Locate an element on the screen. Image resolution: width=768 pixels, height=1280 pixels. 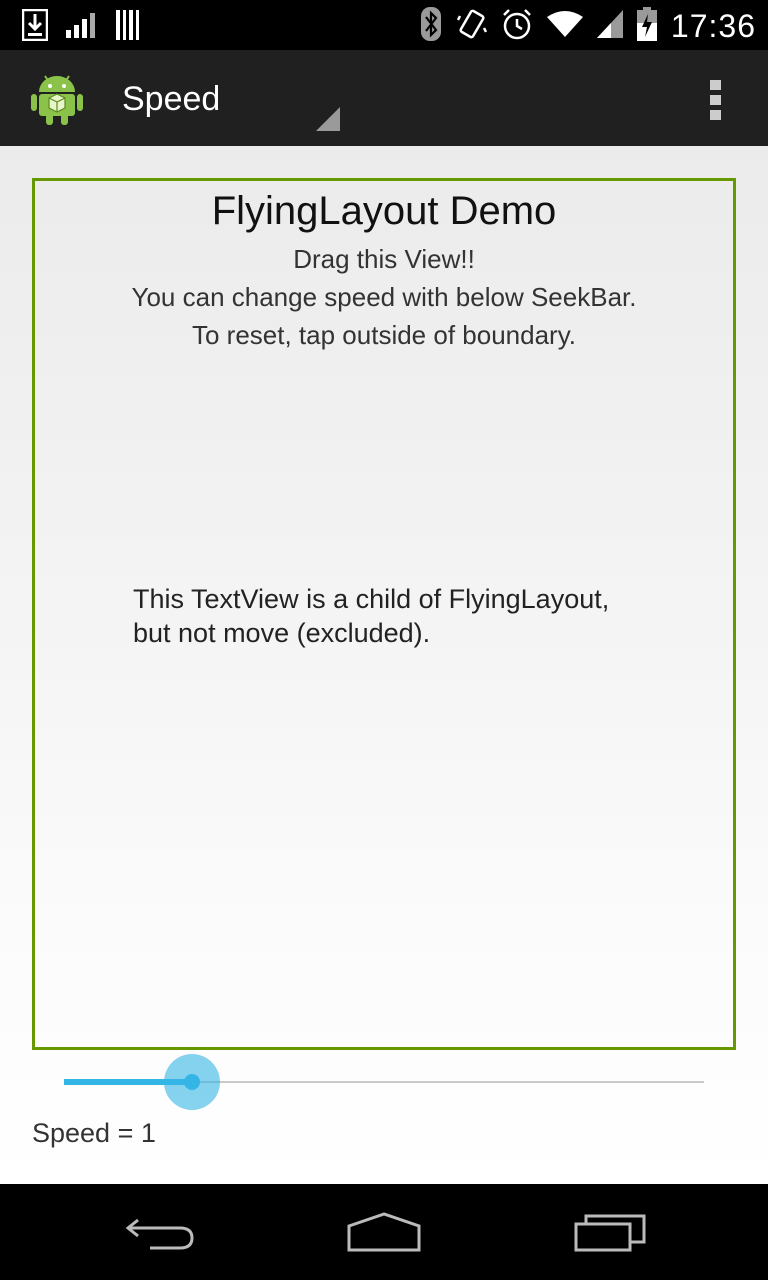
speed-spinner: Speed is located at coordinates (230, 106).